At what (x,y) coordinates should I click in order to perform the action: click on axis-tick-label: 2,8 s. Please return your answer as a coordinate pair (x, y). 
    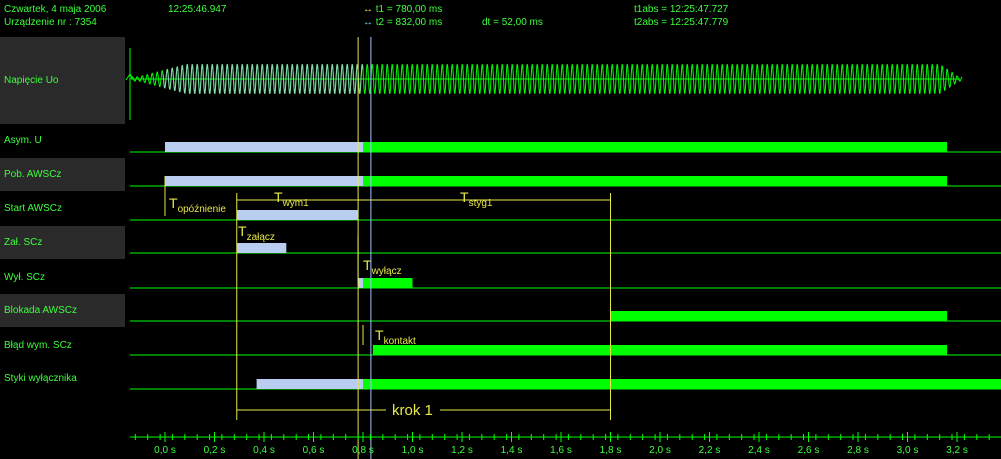
    Looking at the image, I should click on (858, 450).